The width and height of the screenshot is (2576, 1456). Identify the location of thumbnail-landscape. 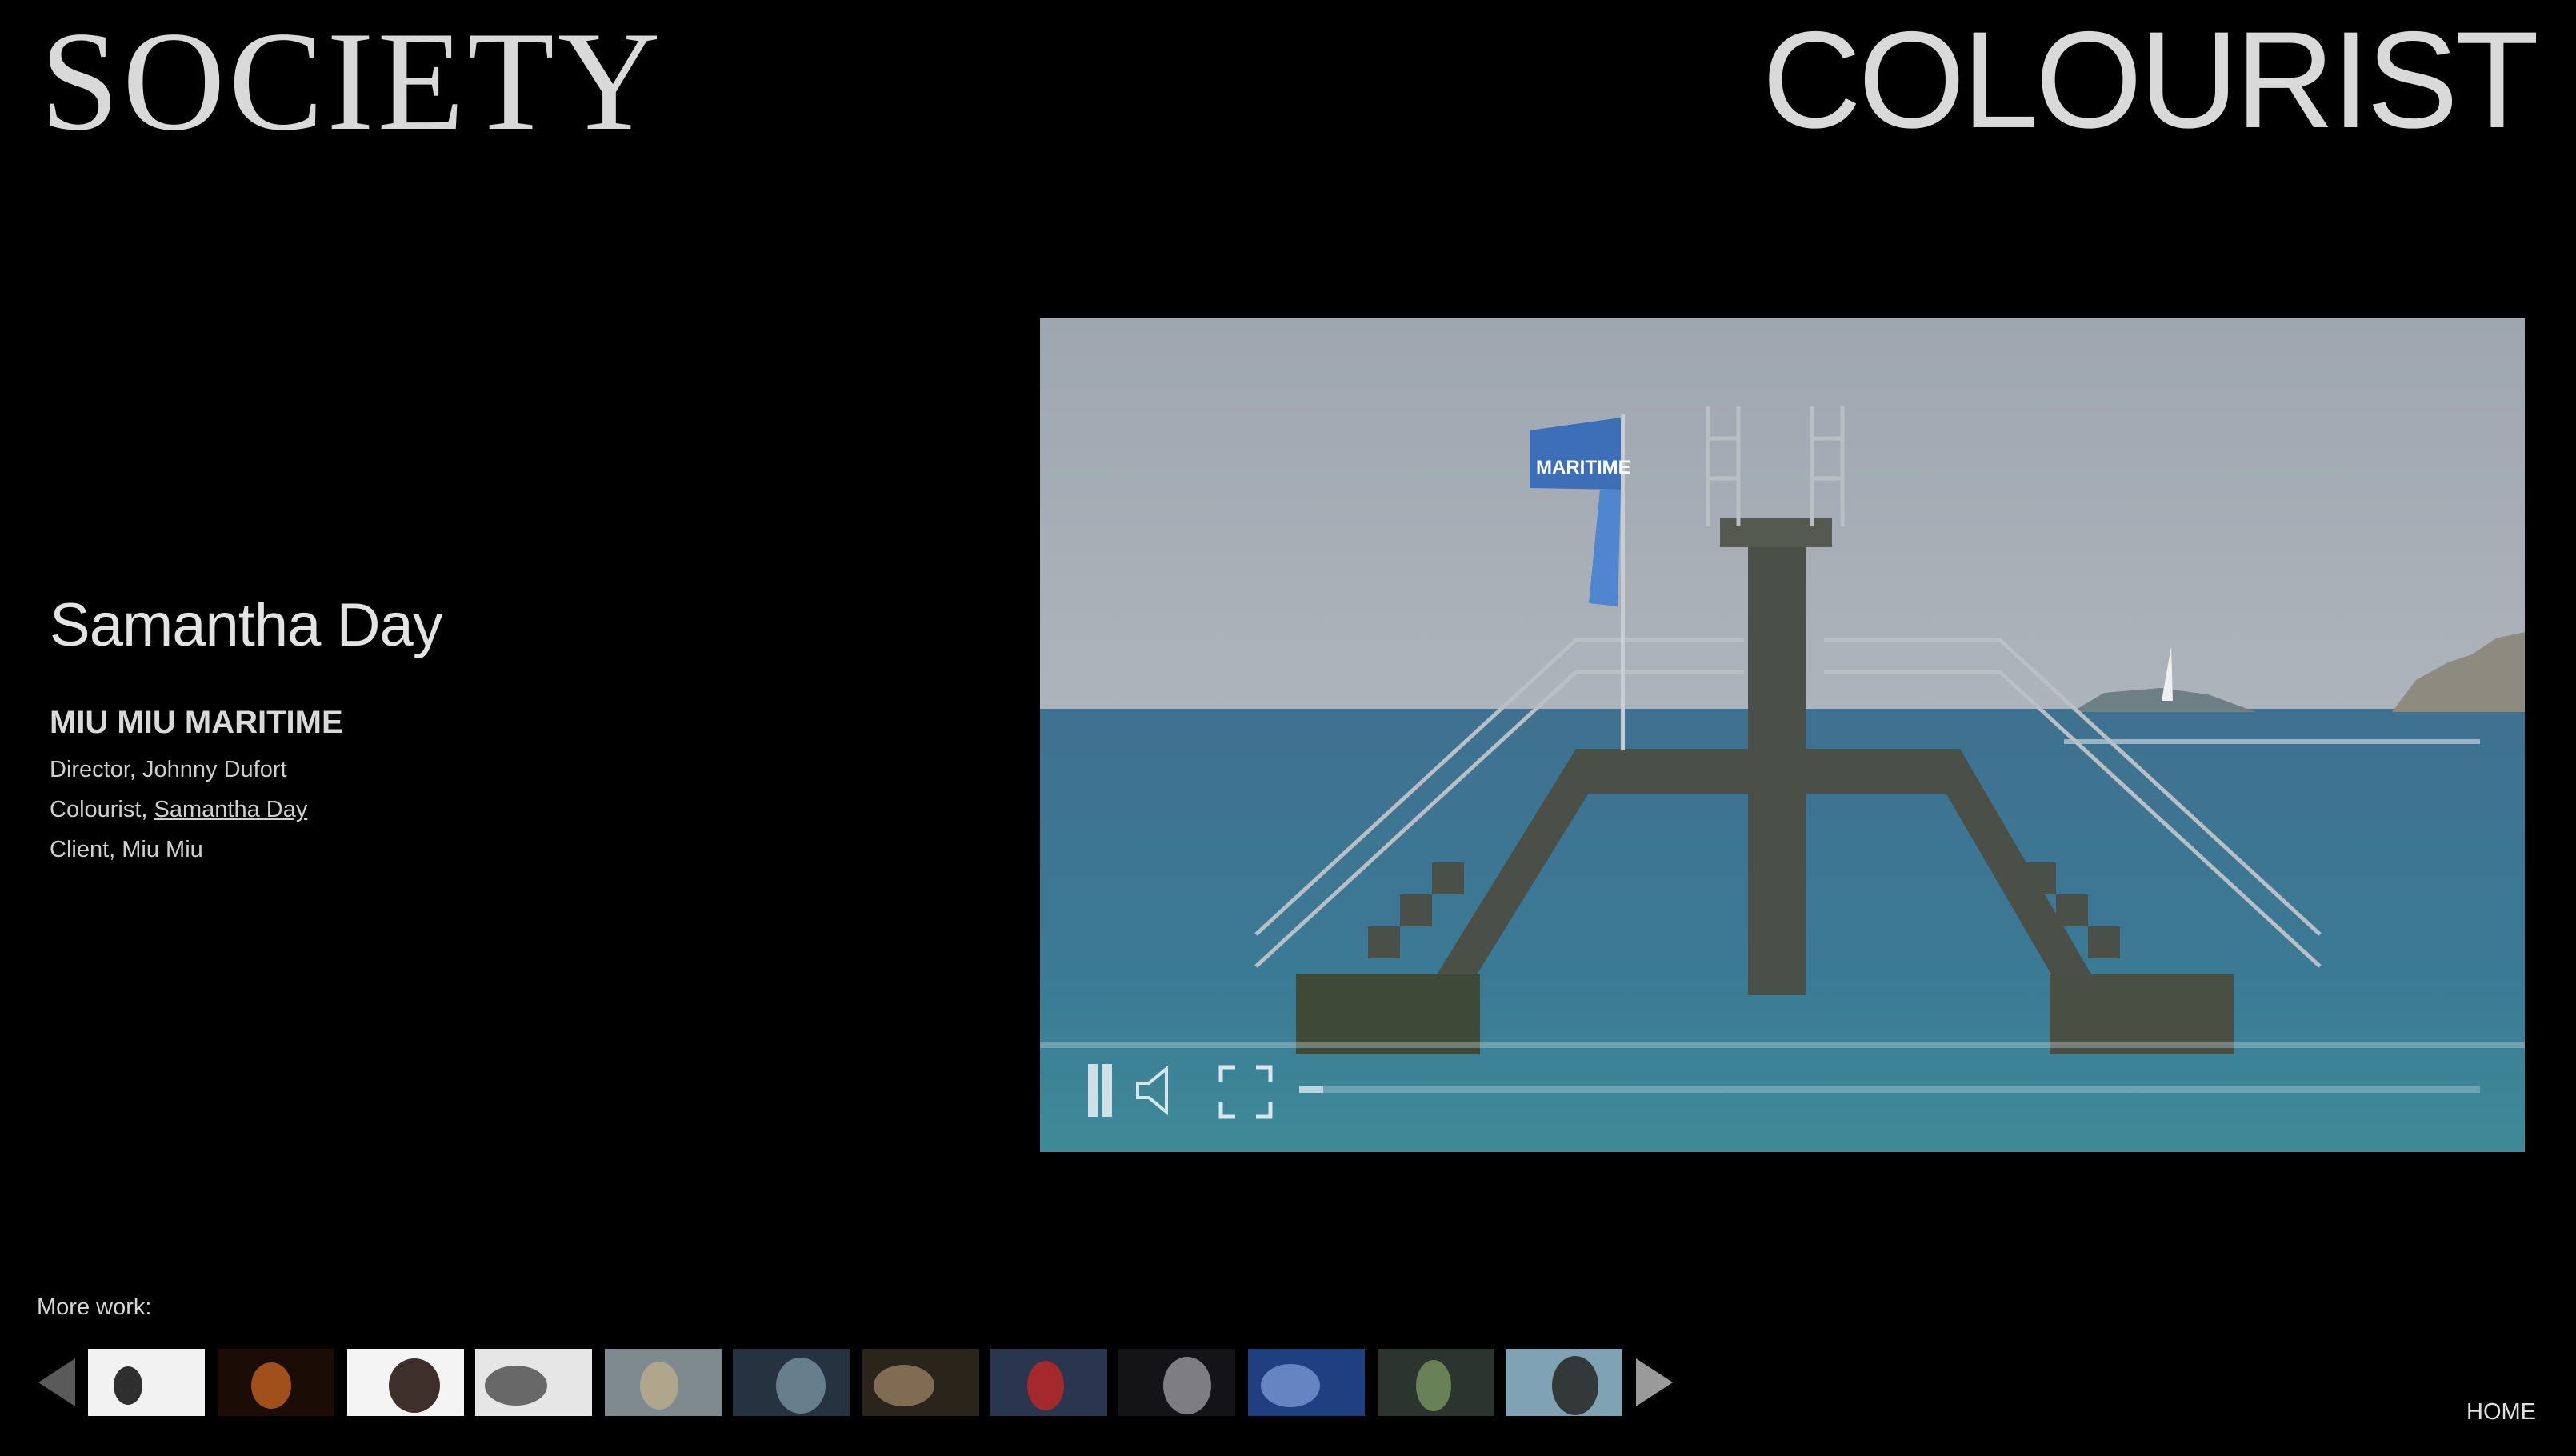
(663, 1382).